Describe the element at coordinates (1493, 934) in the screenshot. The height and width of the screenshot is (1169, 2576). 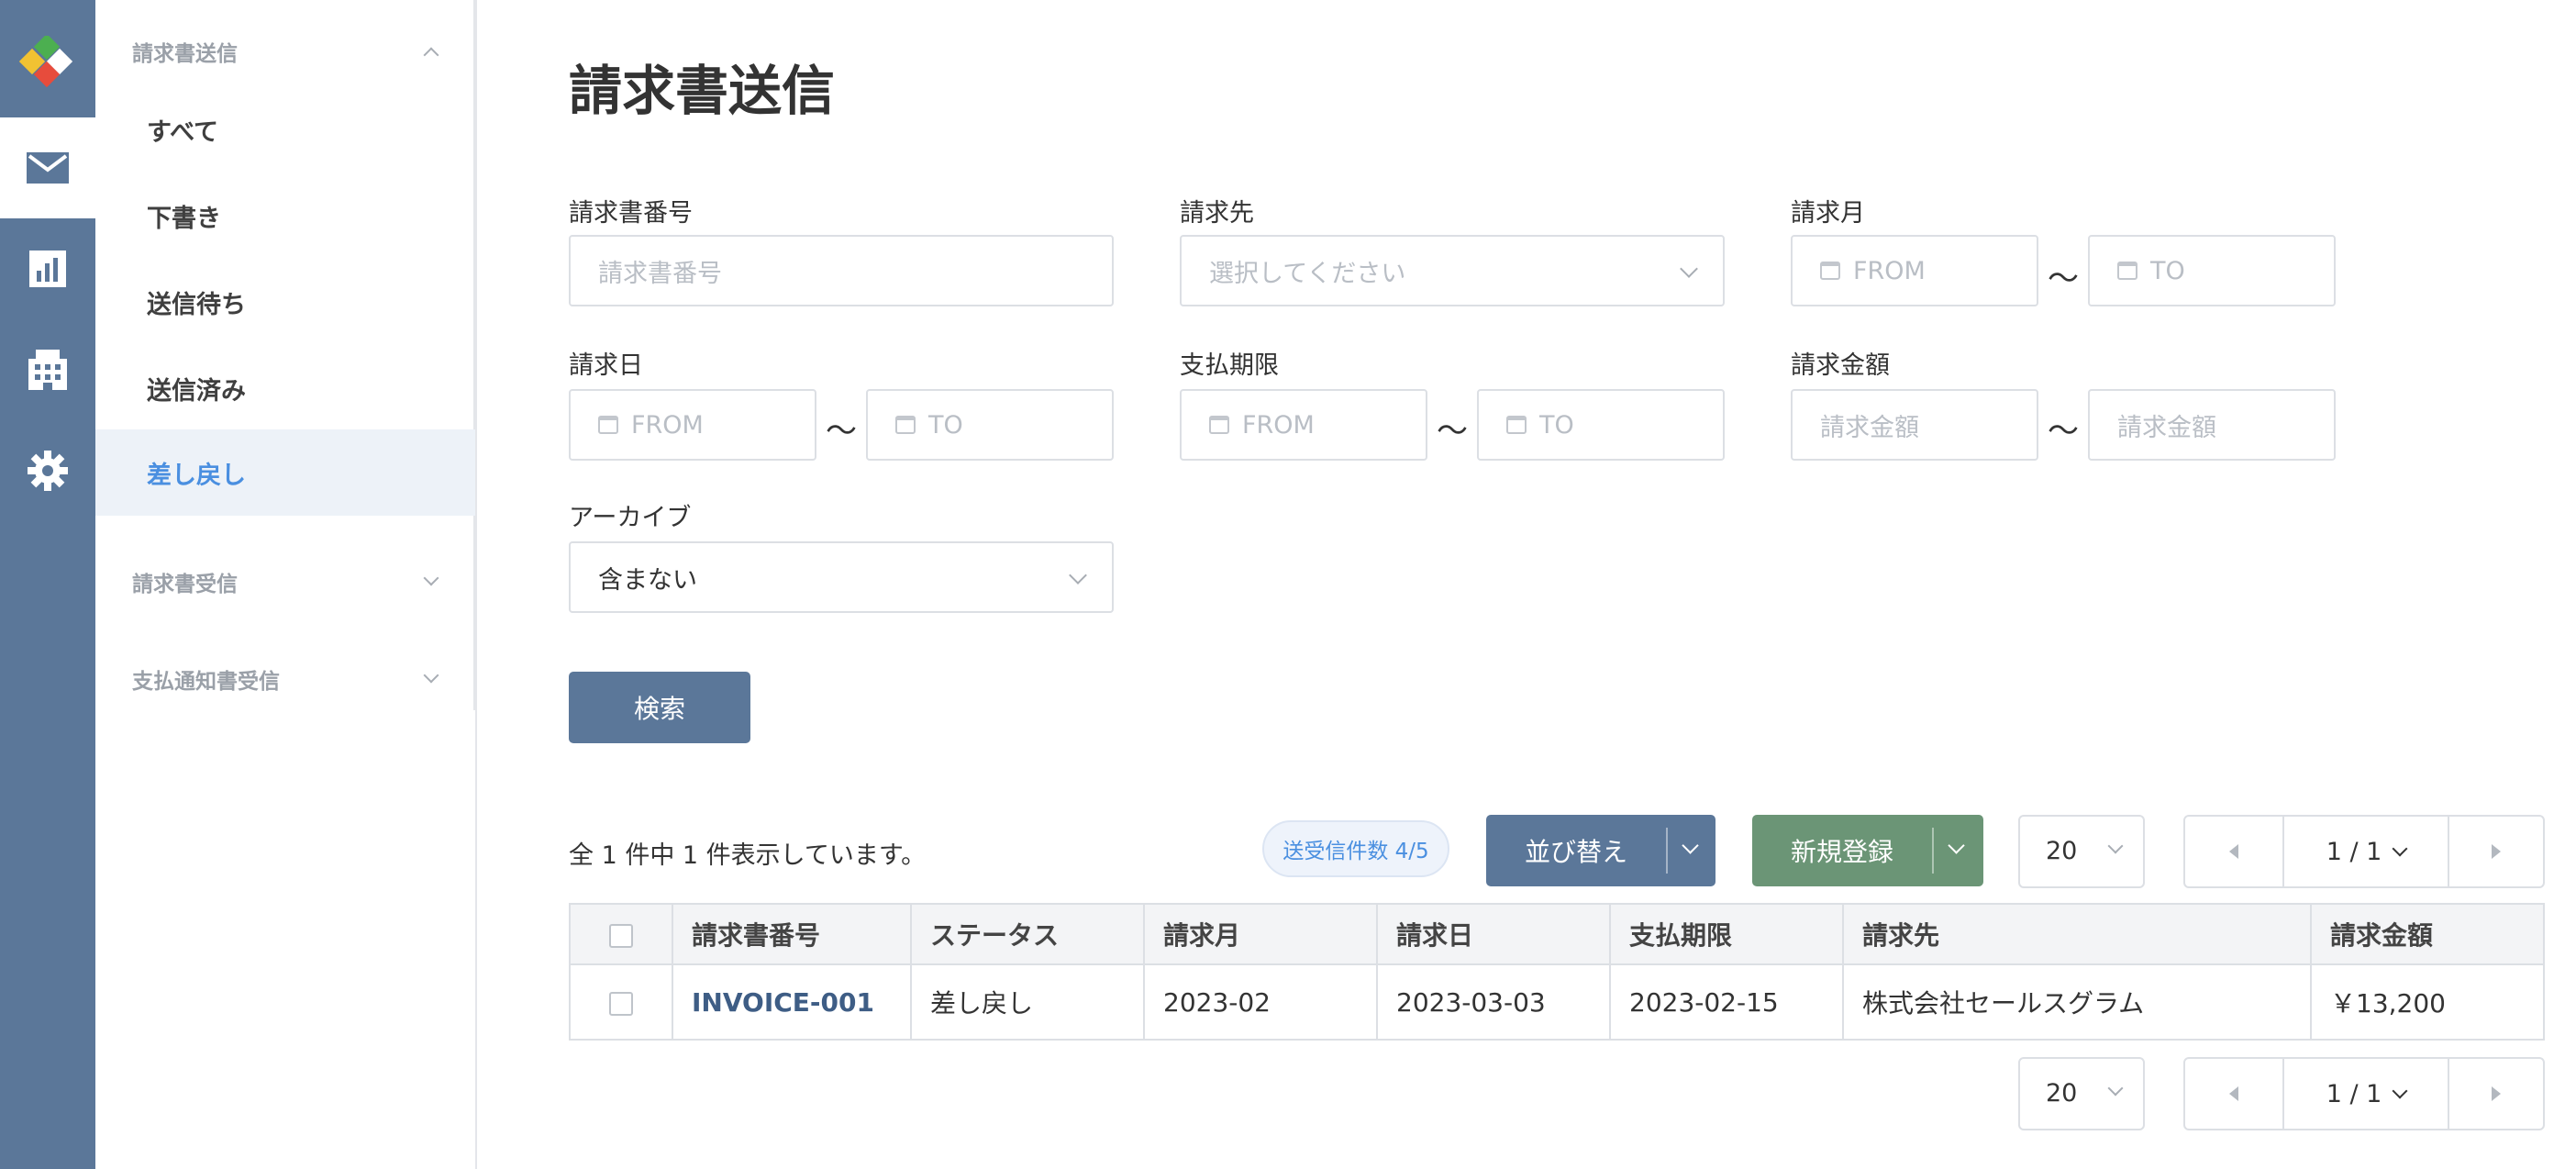
I see `col-date: 請求日` at that location.